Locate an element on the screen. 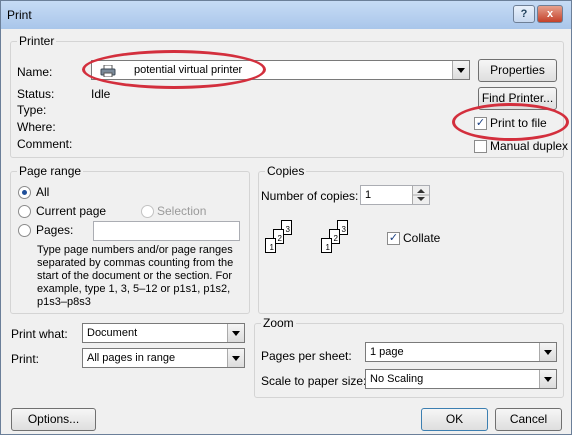 Image resolution: width=572 pixels, height=435 pixels. title-bar: Print ? x is located at coordinates (286, 15).